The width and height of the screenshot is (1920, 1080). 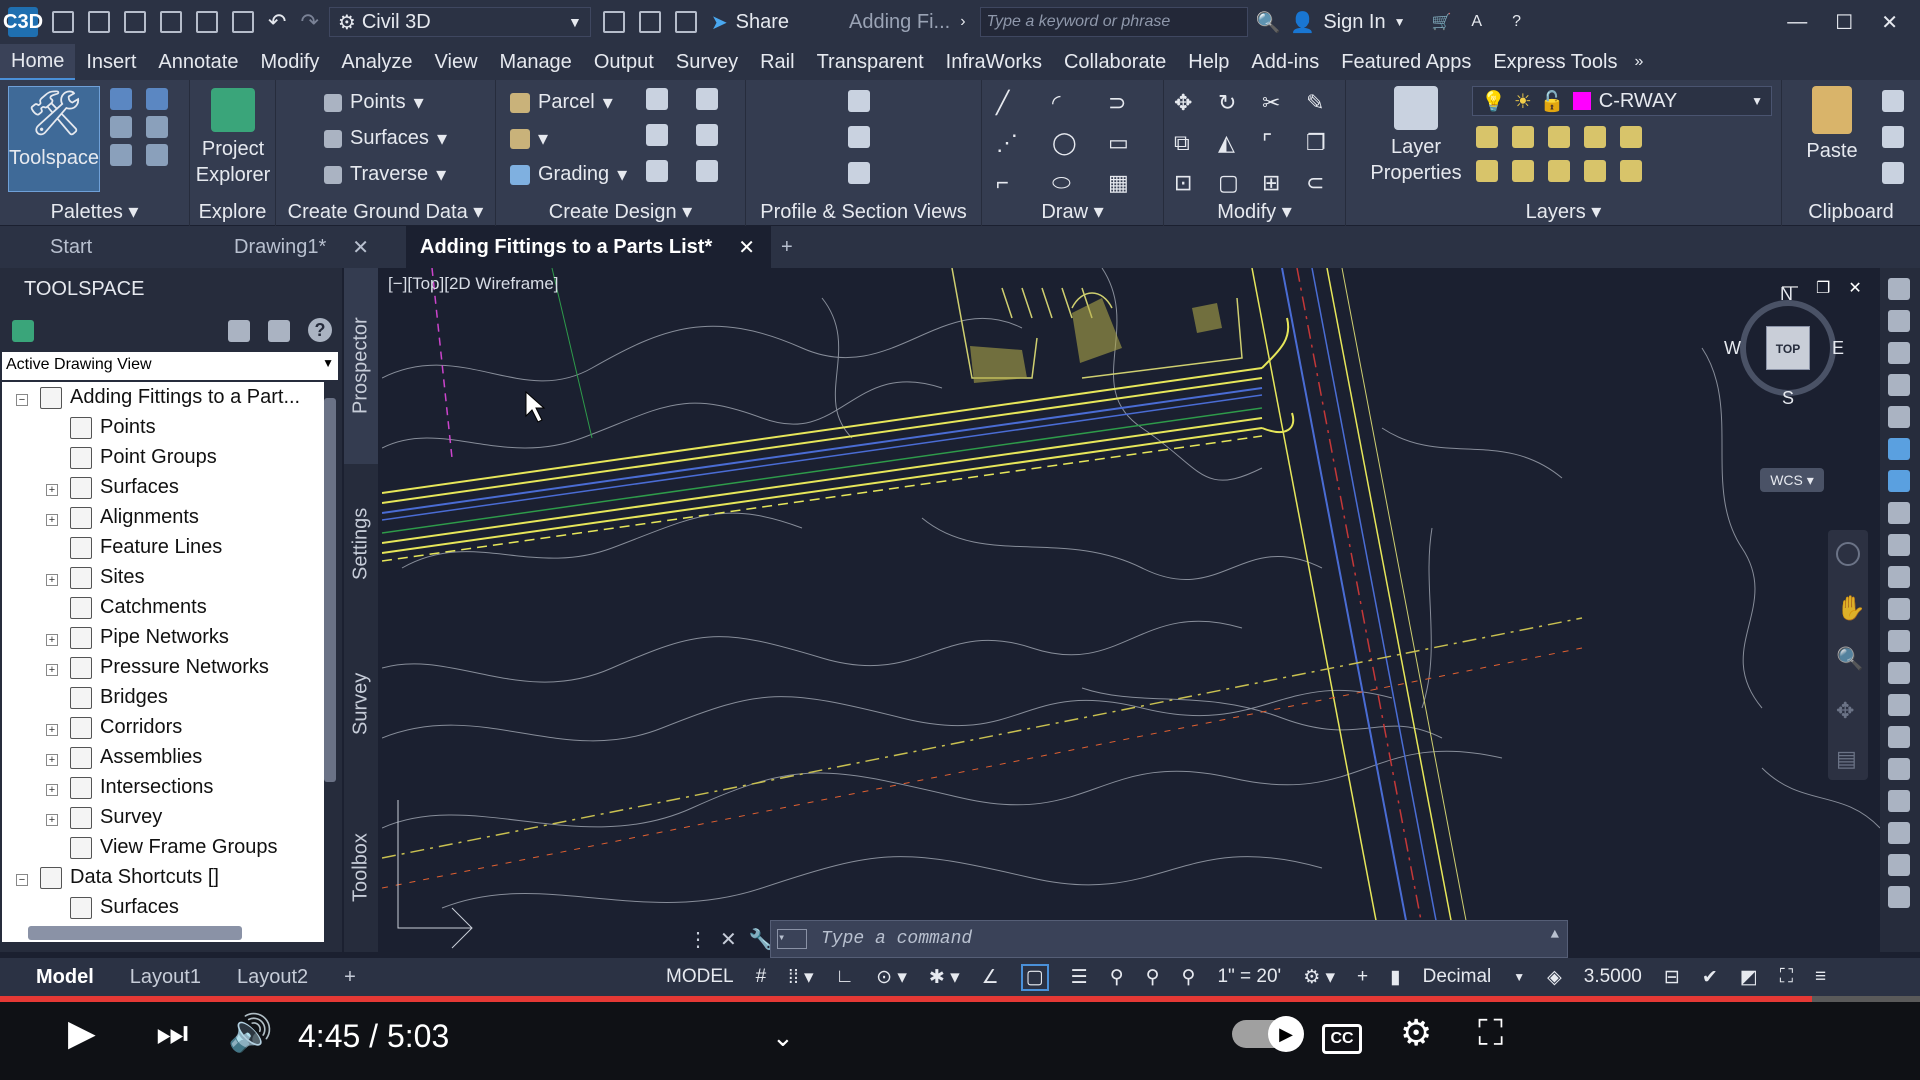 I want to click on tab-survey: Survey, so click(x=707, y=62).